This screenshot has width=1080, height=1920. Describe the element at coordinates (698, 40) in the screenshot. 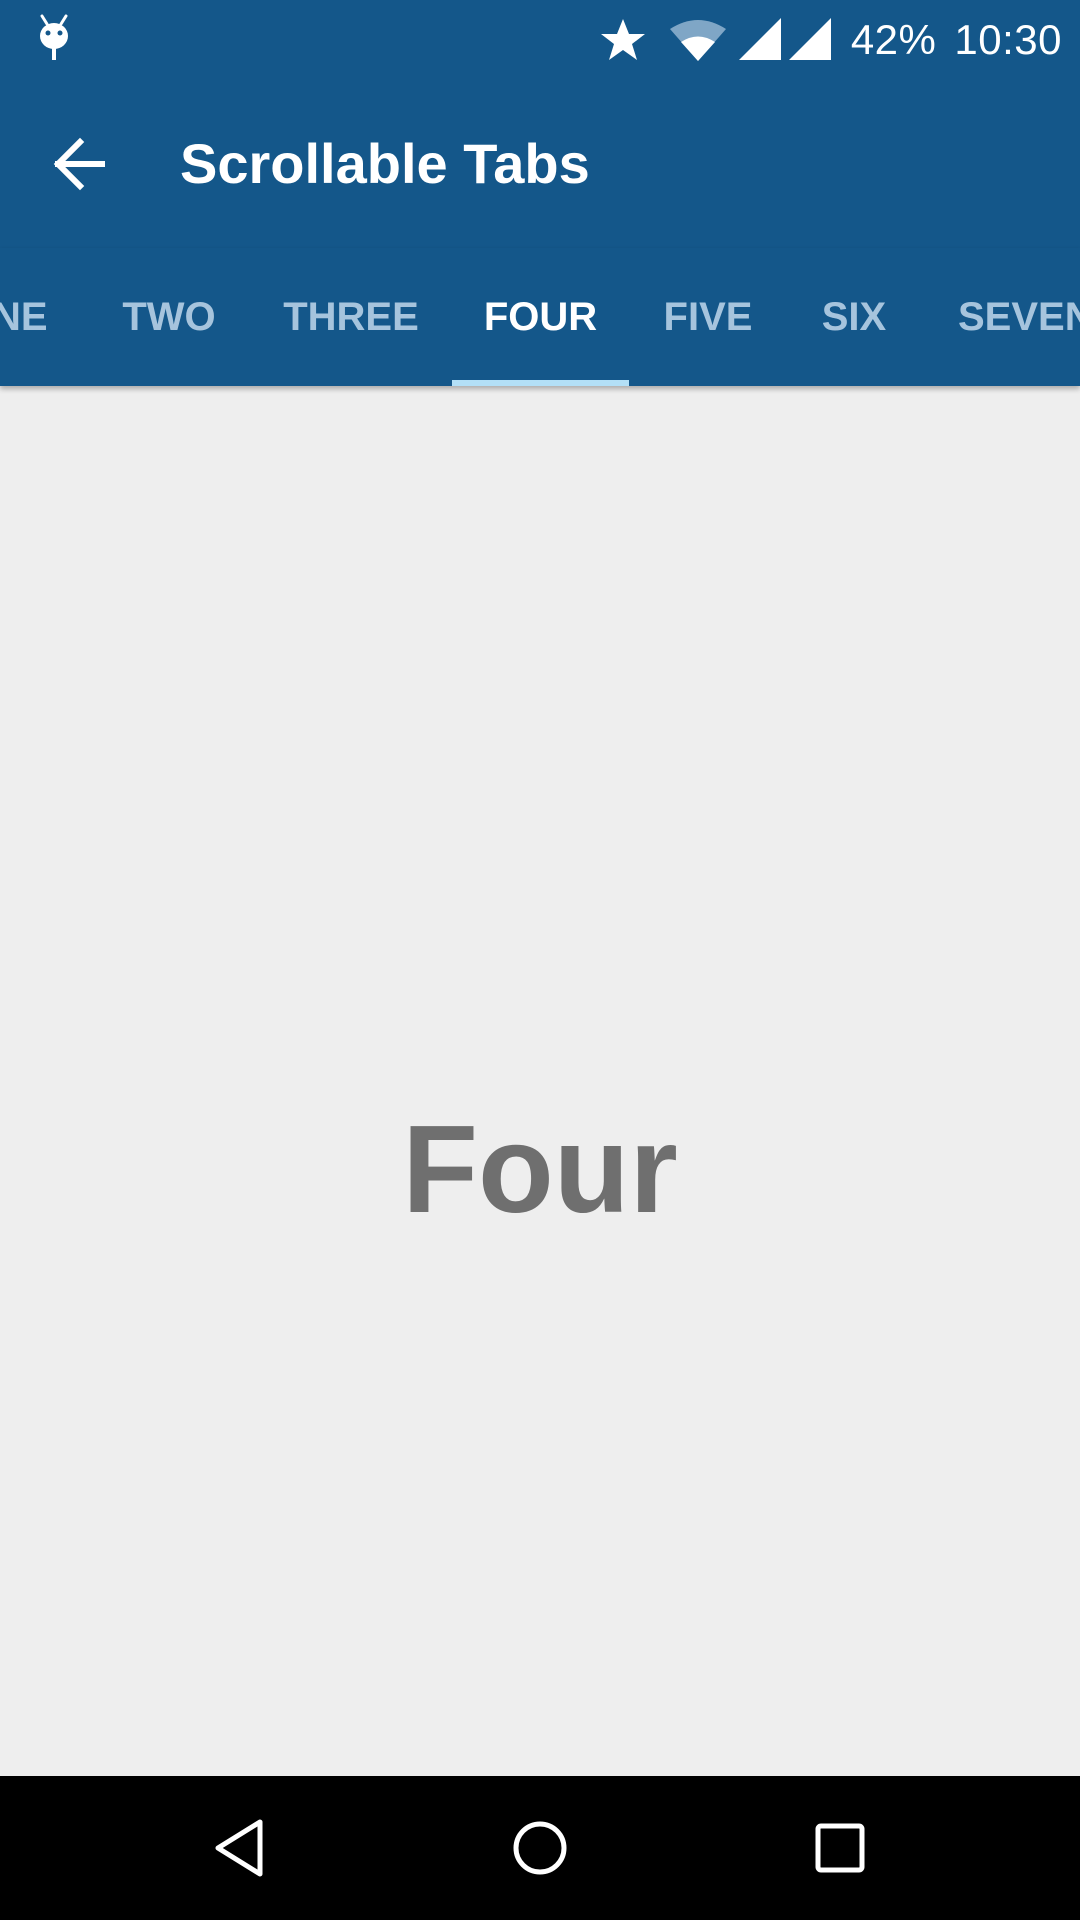

I see `wifi-icon` at that location.